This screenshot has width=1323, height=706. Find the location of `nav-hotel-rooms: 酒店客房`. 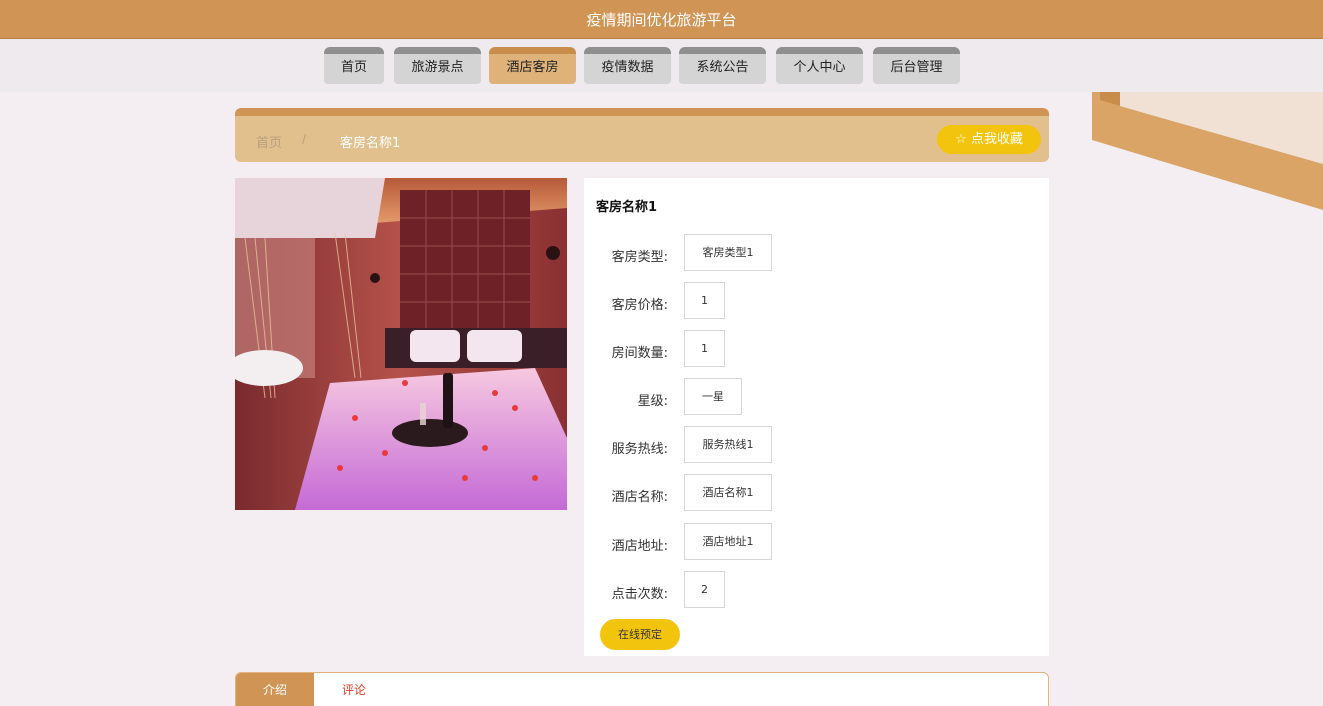

nav-hotel-rooms: 酒店客房 is located at coordinates (532, 65).